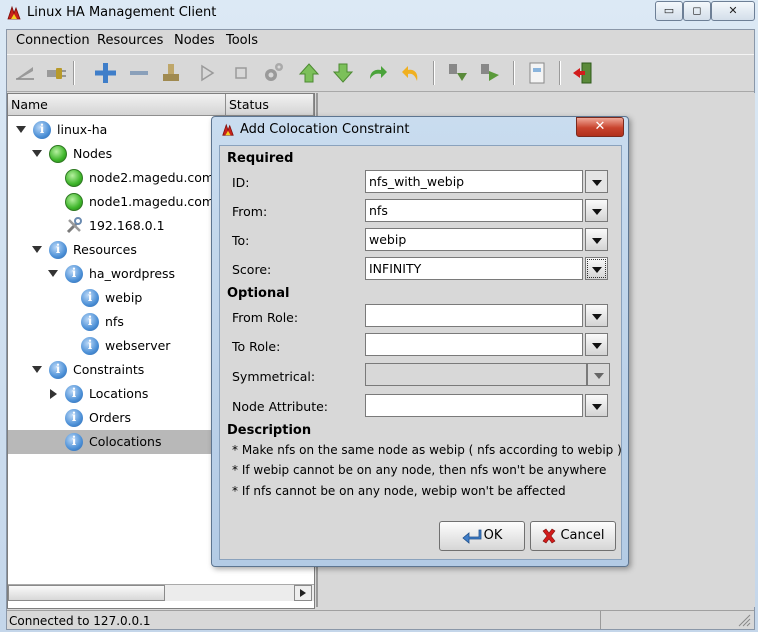 The image size is (758, 632). I want to click on dialog-close-button: ✕, so click(600, 127).